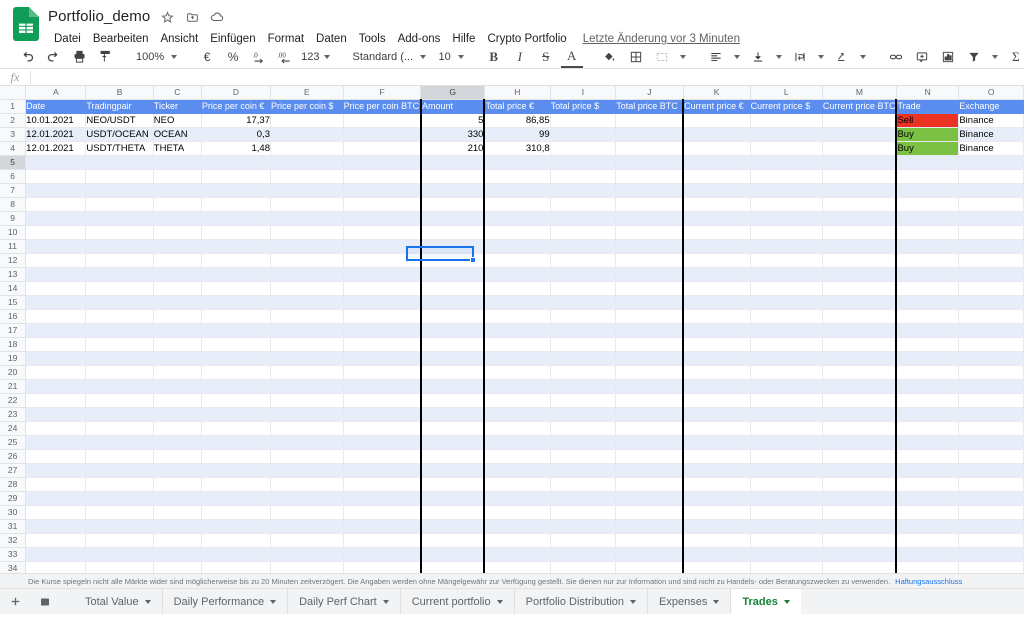  I want to click on row-header-16: 16, so click(13, 316).